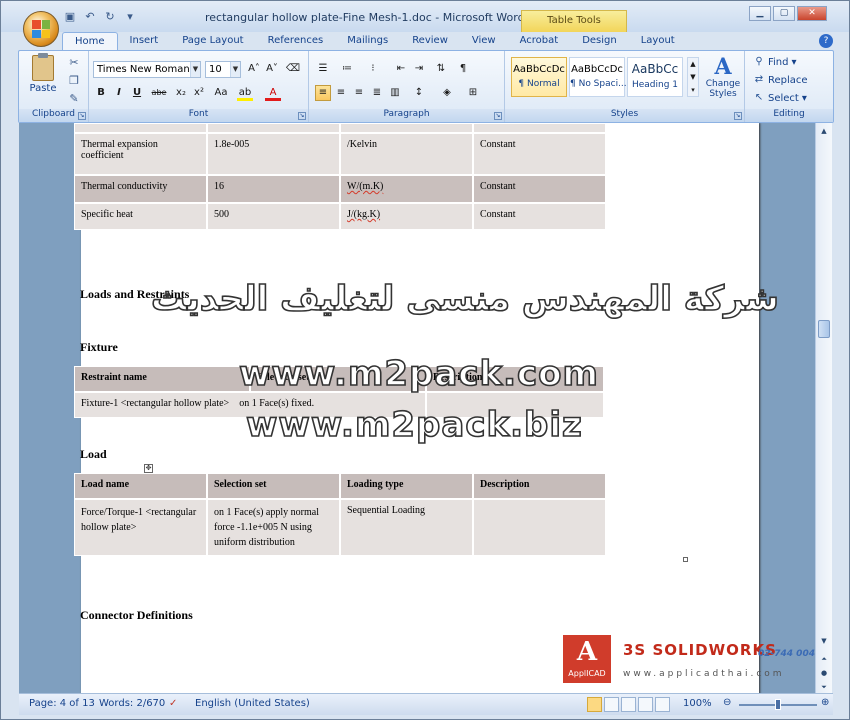 The height and width of the screenshot is (720, 850). What do you see at coordinates (473, 93) in the screenshot?
I see `borders-icon: ⊞` at bounding box center [473, 93].